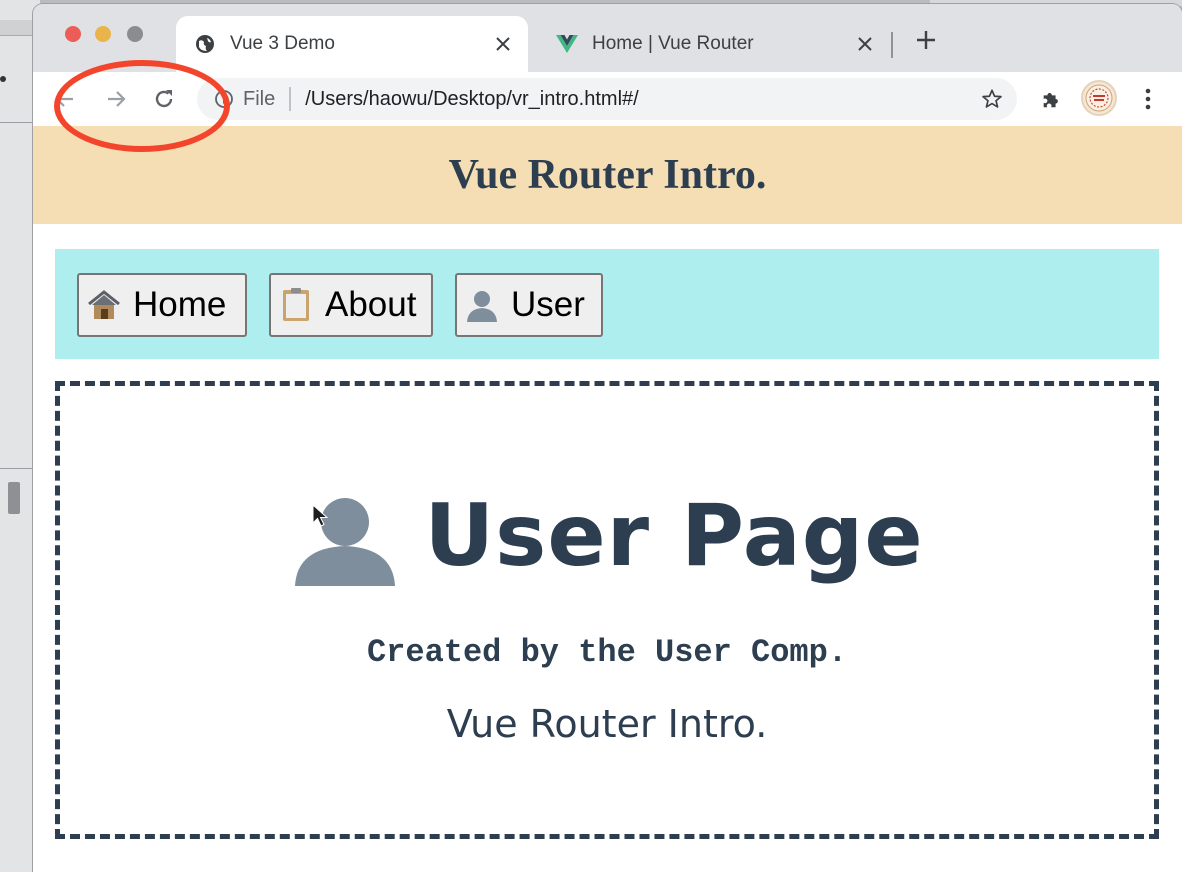 The width and height of the screenshot is (1182, 872). I want to click on view-title-row: User Page, so click(607, 536).